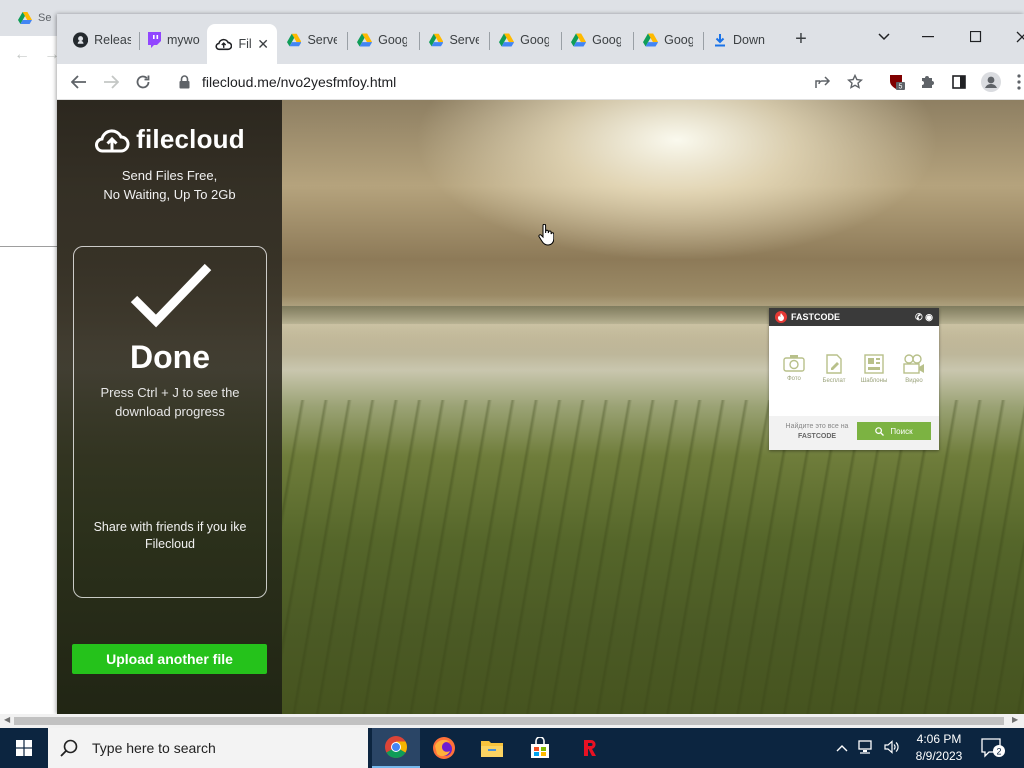  Describe the element at coordinates (169, 139) in the screenshot. I see `filecloud-logo: filecloud` at that location.